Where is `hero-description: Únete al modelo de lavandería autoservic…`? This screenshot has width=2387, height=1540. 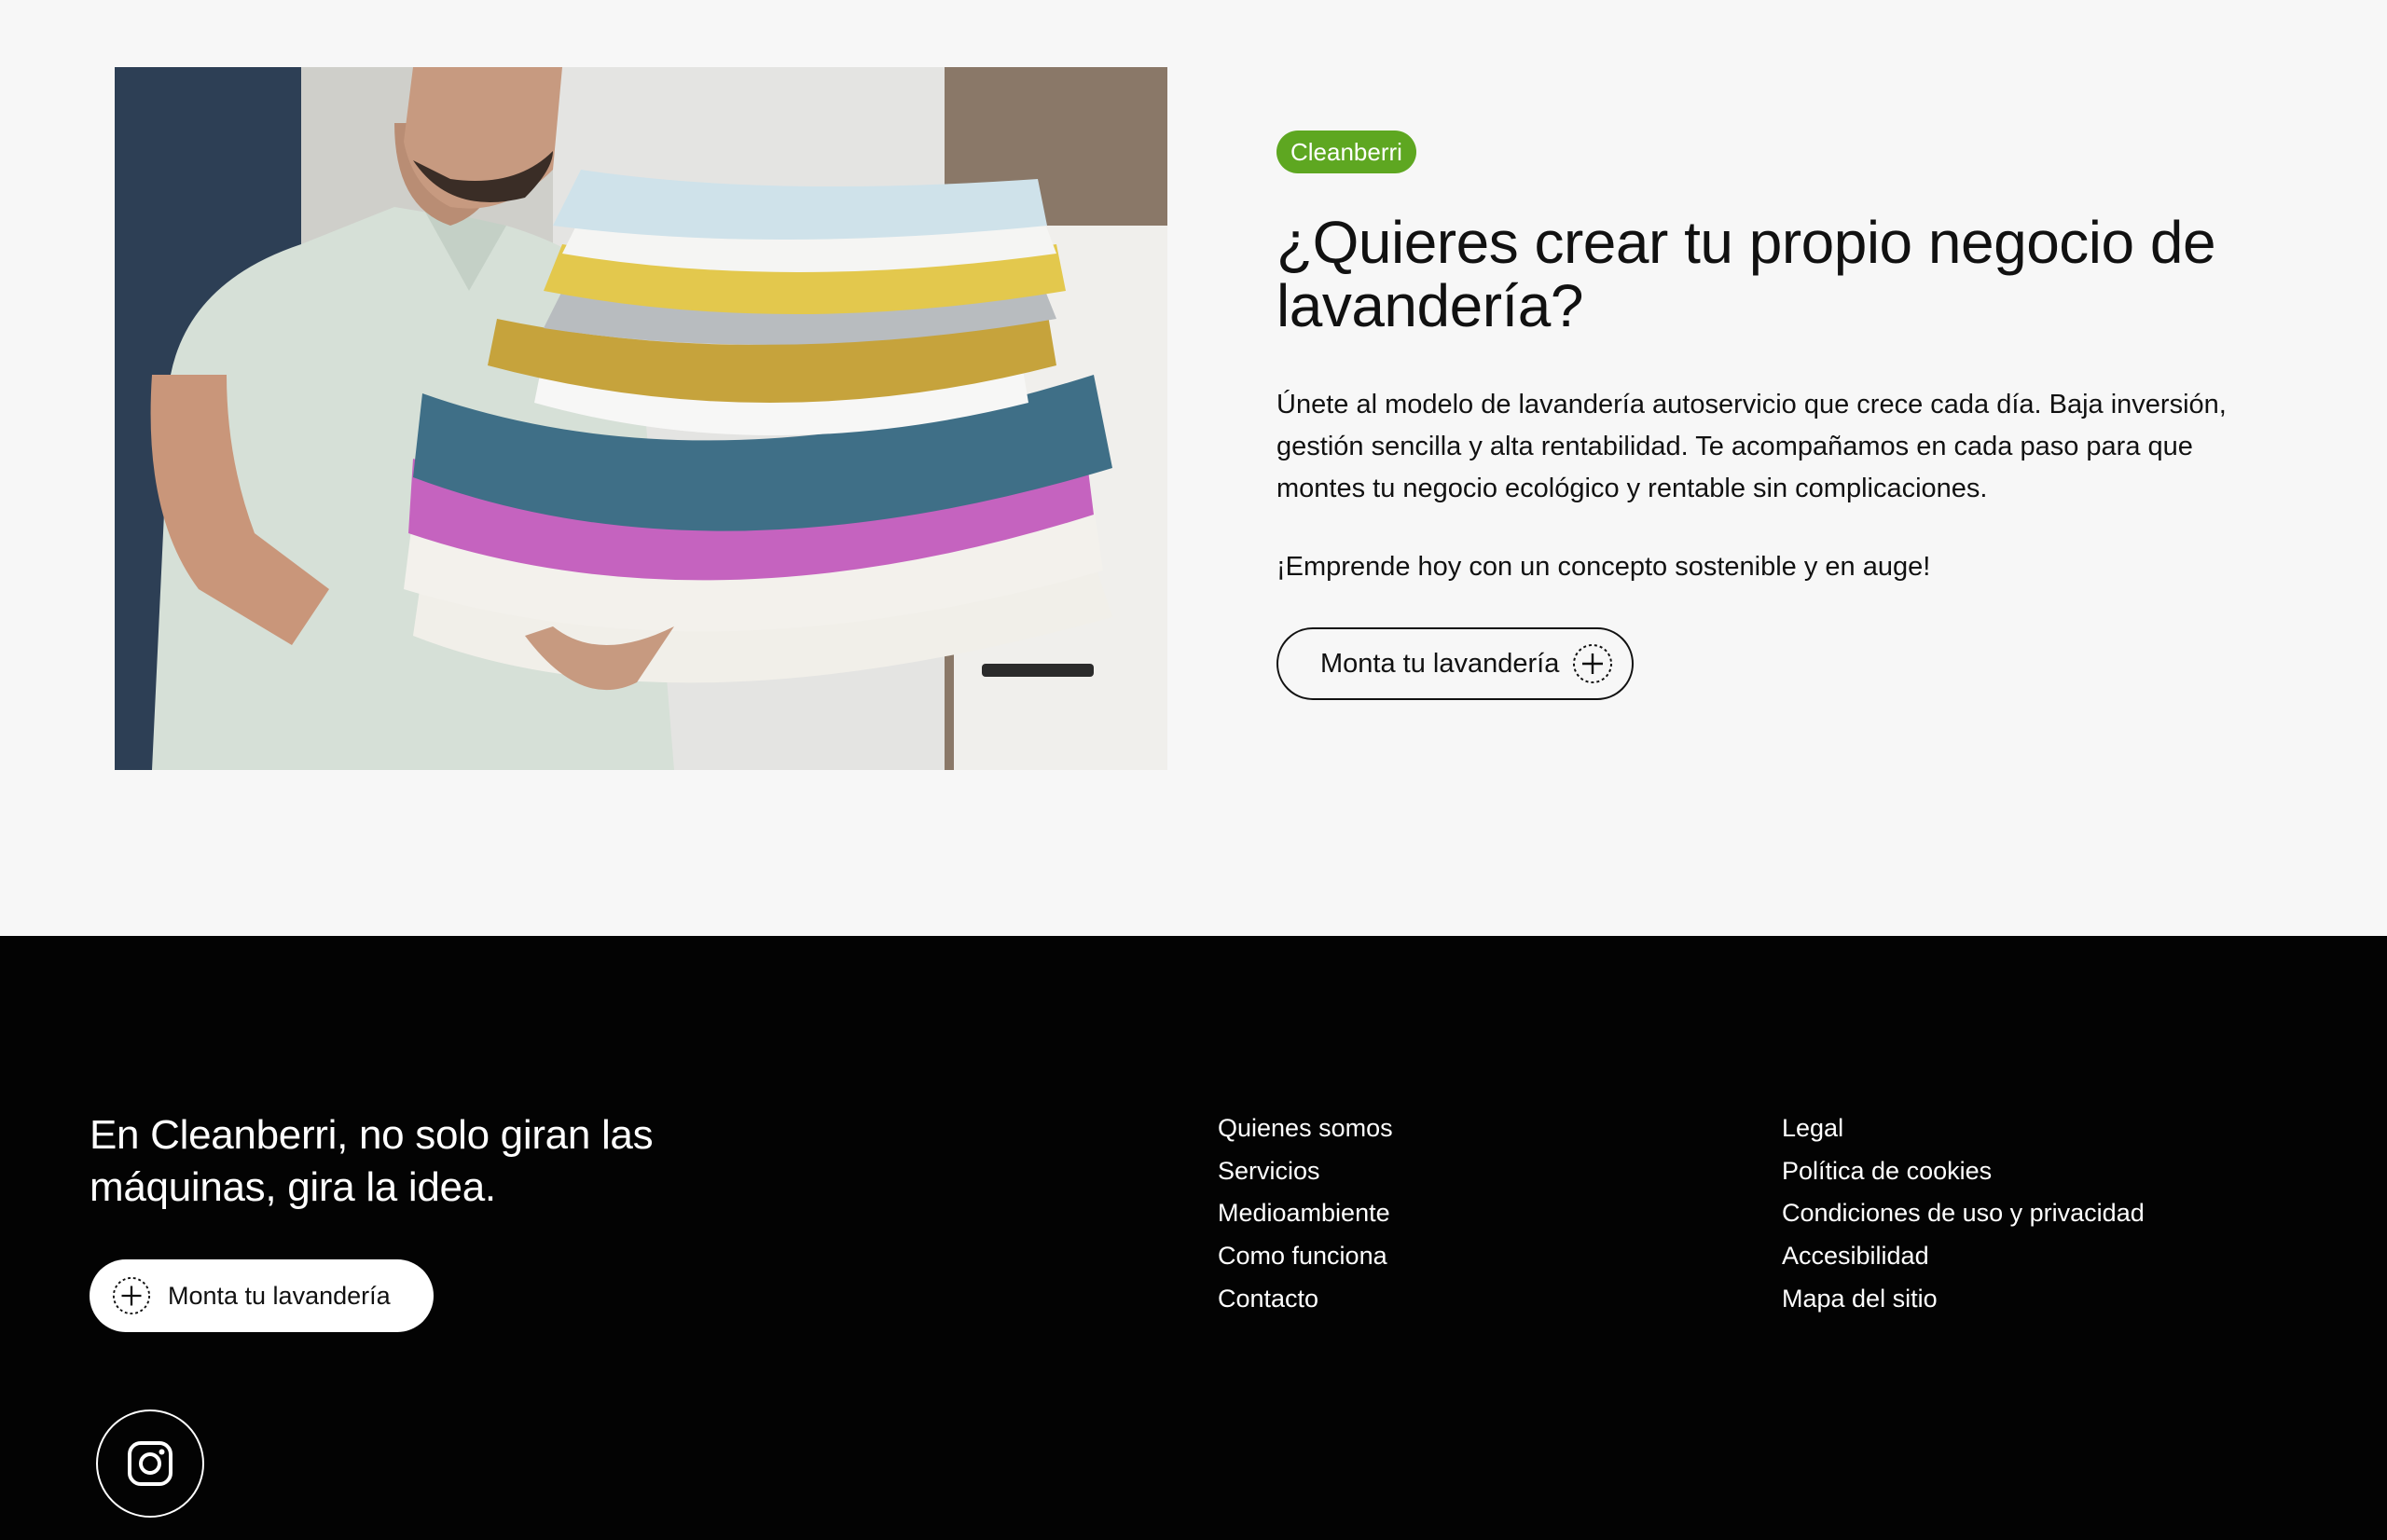
hero-description: Únete al modelo de lavandería autoservic… is located at coordinates (1751, 446).